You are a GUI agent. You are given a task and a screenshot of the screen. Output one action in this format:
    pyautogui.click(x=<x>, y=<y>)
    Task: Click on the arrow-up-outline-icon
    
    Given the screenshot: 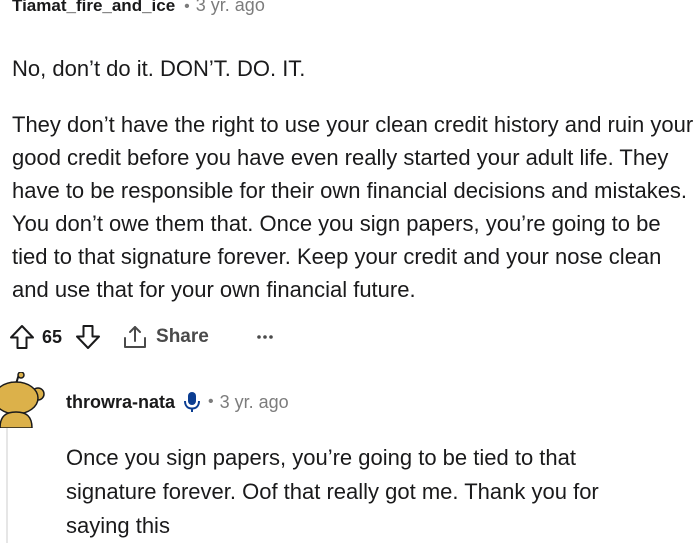 What is the action you would take?
    pyautogui.click(x=22, y=337)
    